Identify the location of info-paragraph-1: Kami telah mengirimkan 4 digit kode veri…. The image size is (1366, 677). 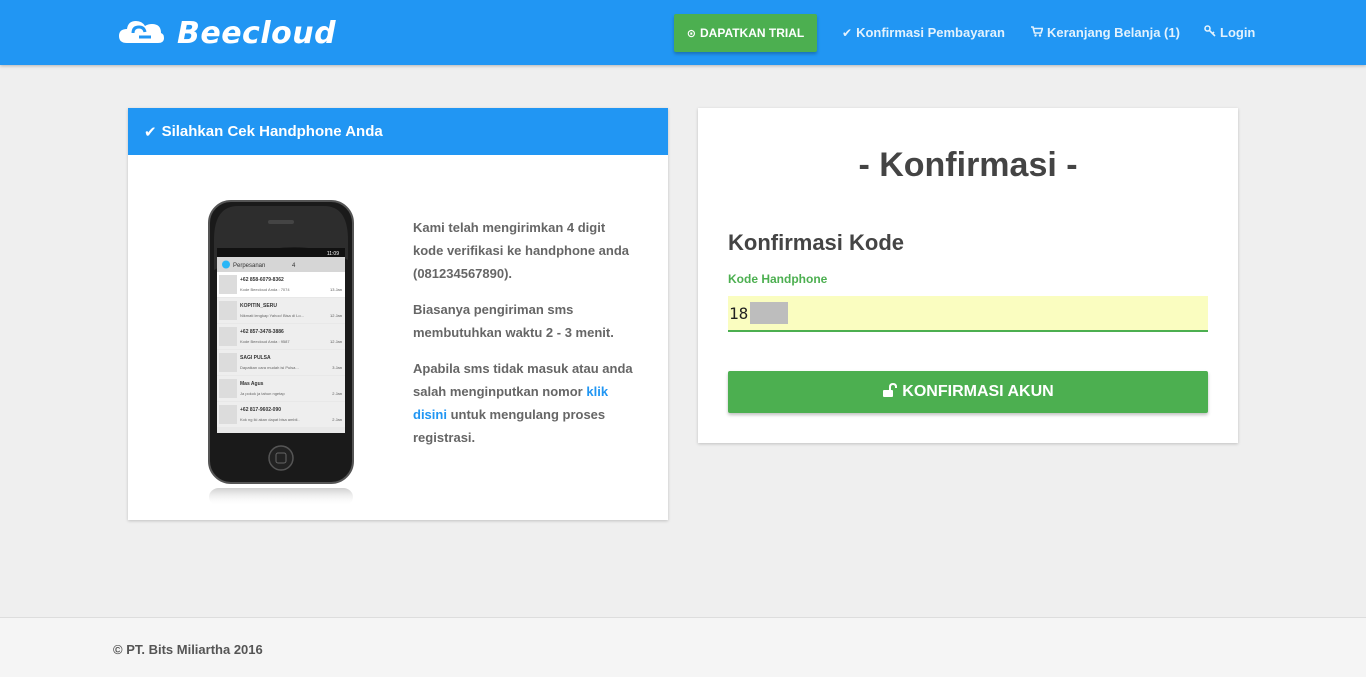
(521, 250).